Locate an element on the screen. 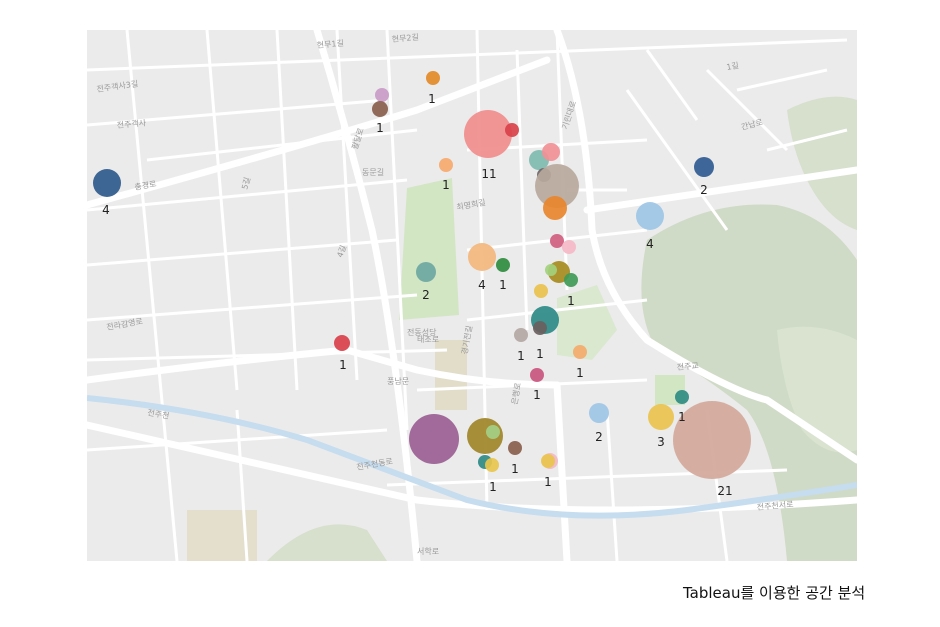  marker-count-label: 3 is located at coordinates (661, 442).